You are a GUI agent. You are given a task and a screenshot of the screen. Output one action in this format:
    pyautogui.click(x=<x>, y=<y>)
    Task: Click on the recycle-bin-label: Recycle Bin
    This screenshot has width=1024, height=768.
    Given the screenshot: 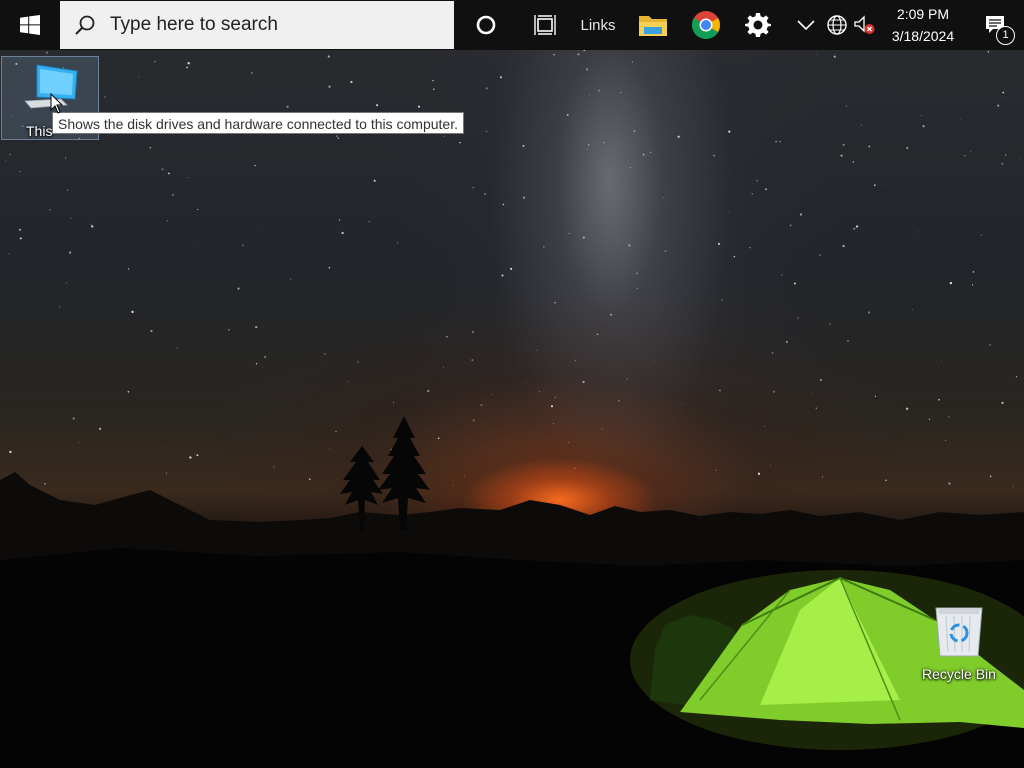 What is the action you would take?
    pyautogui.click(x=959, y=674)
    